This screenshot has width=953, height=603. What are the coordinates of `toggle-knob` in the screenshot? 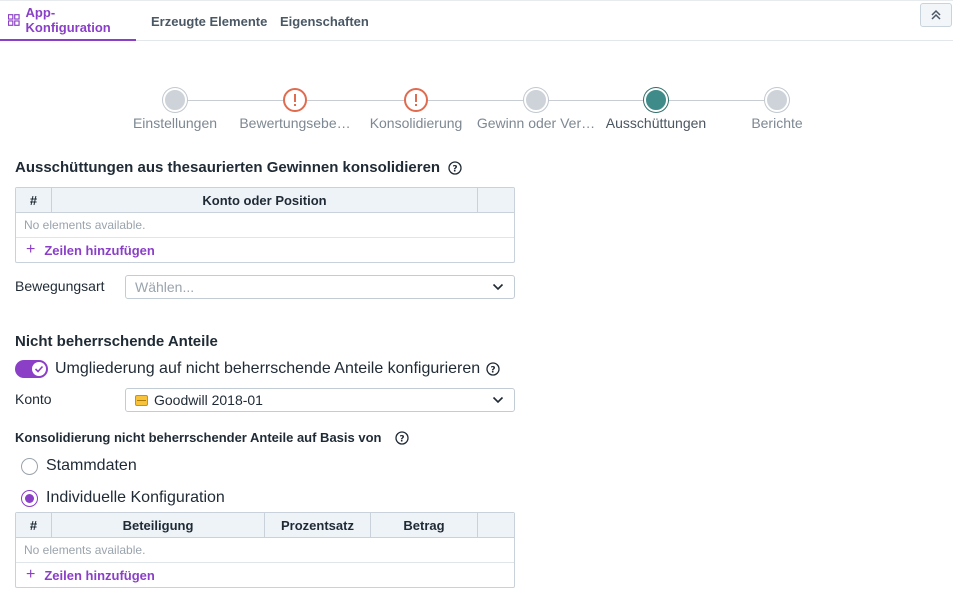 It's located at (39, 369).